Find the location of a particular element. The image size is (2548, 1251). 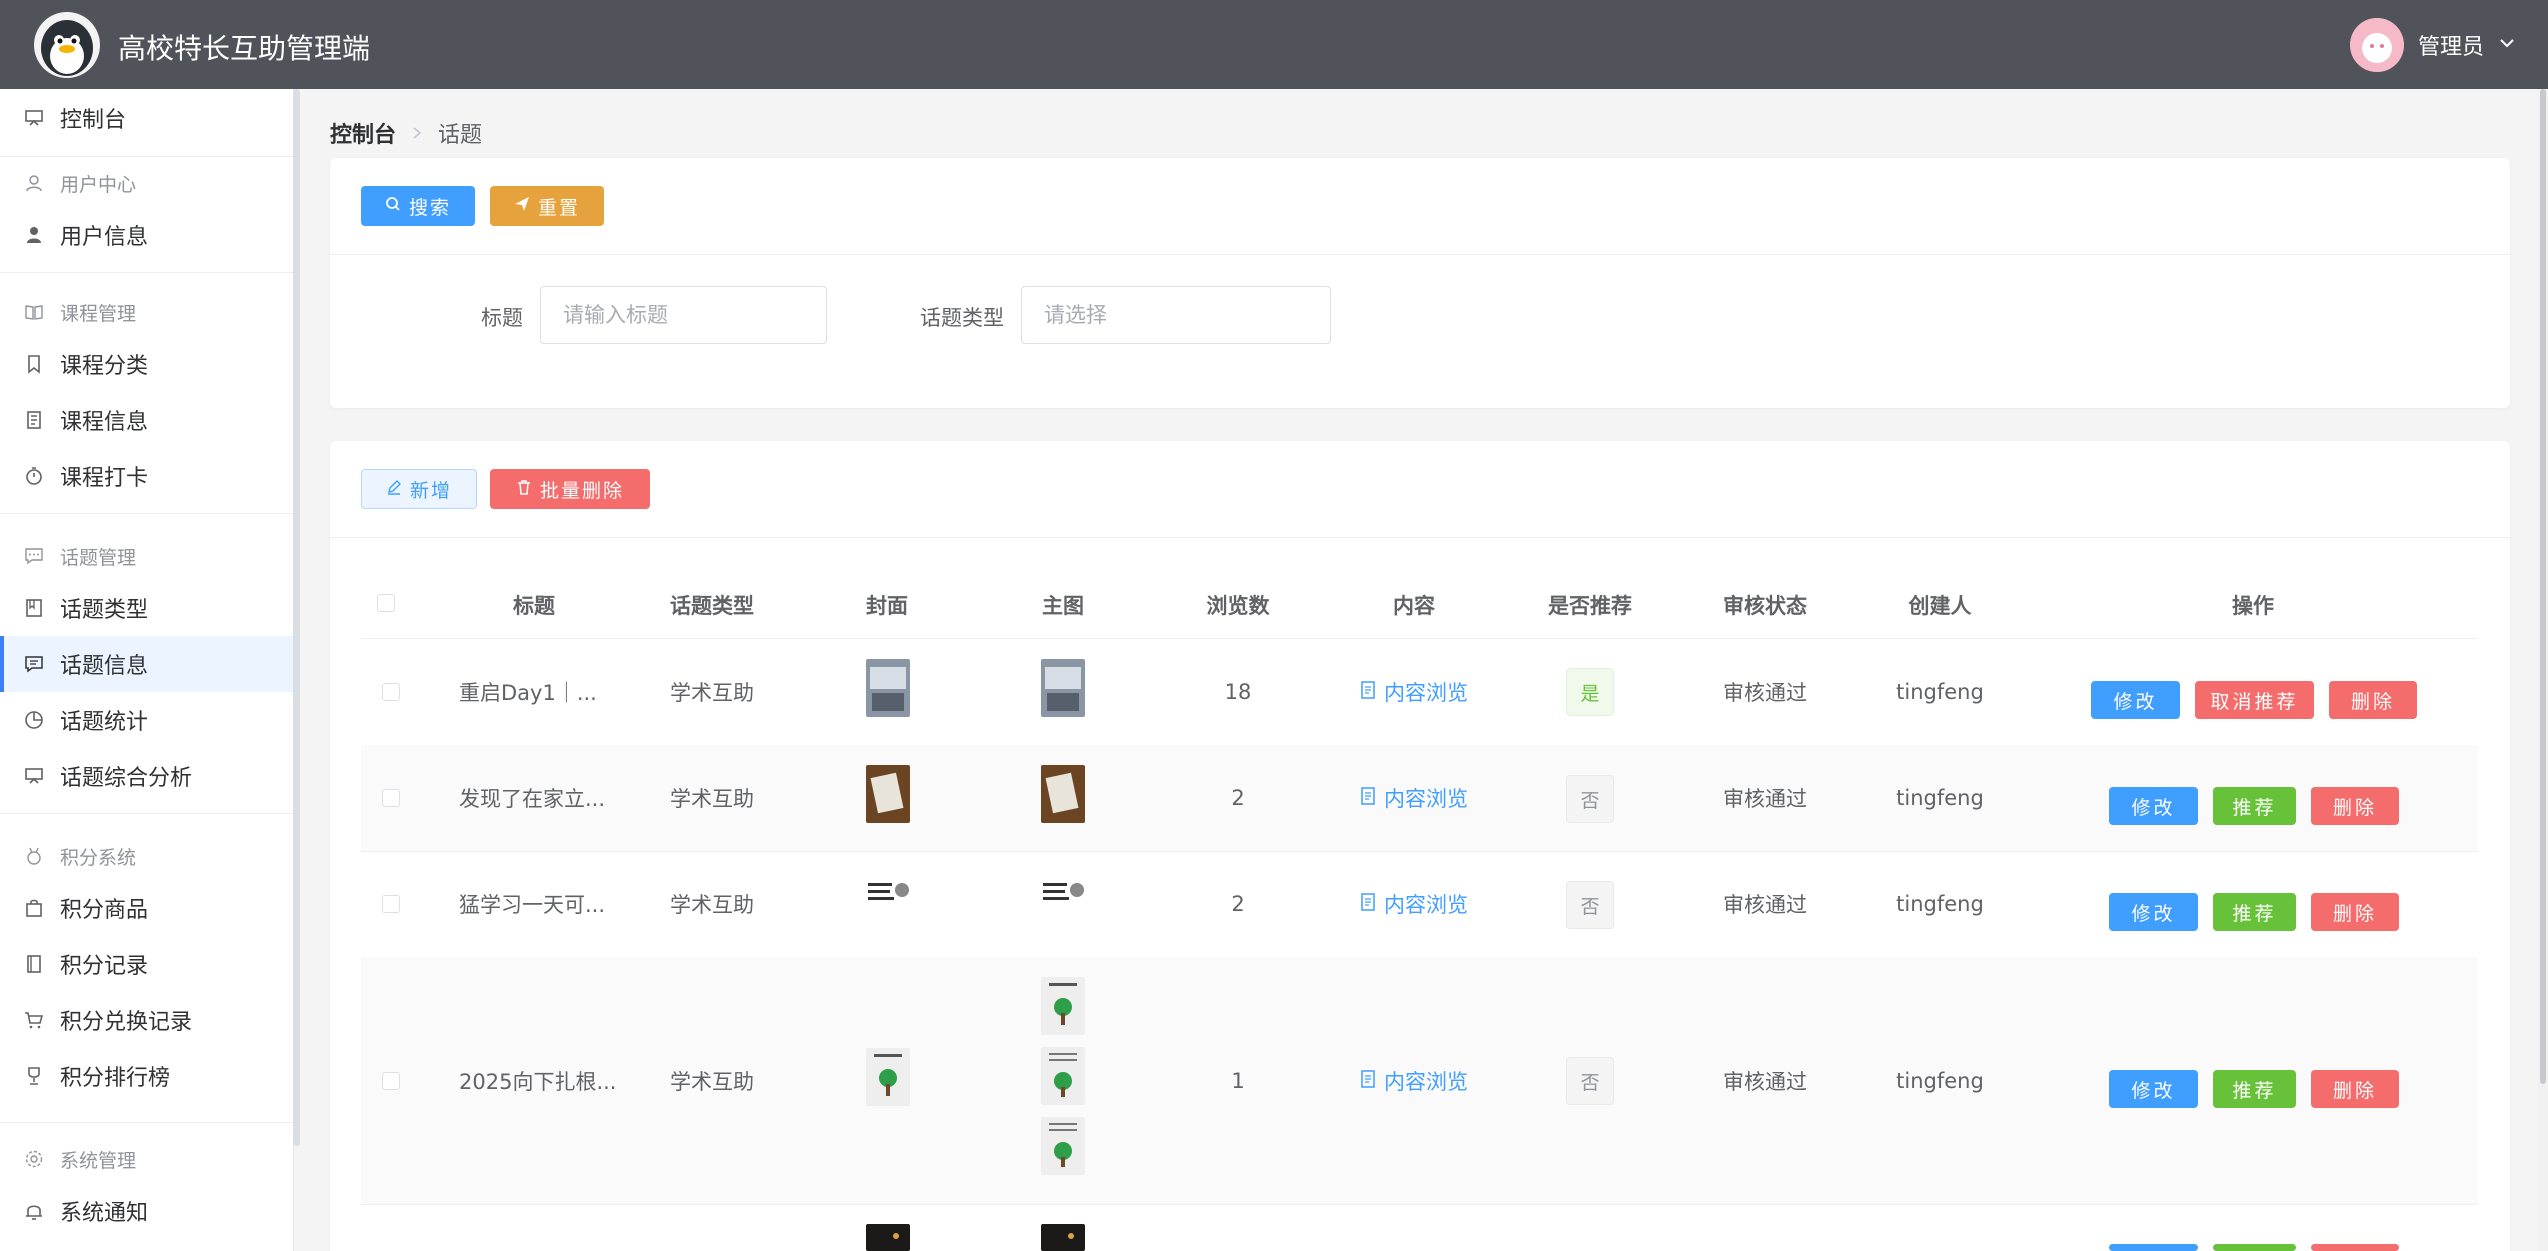

sidebar-item-course-checkin: 课程打卡 is located at coordinates (146, 476).